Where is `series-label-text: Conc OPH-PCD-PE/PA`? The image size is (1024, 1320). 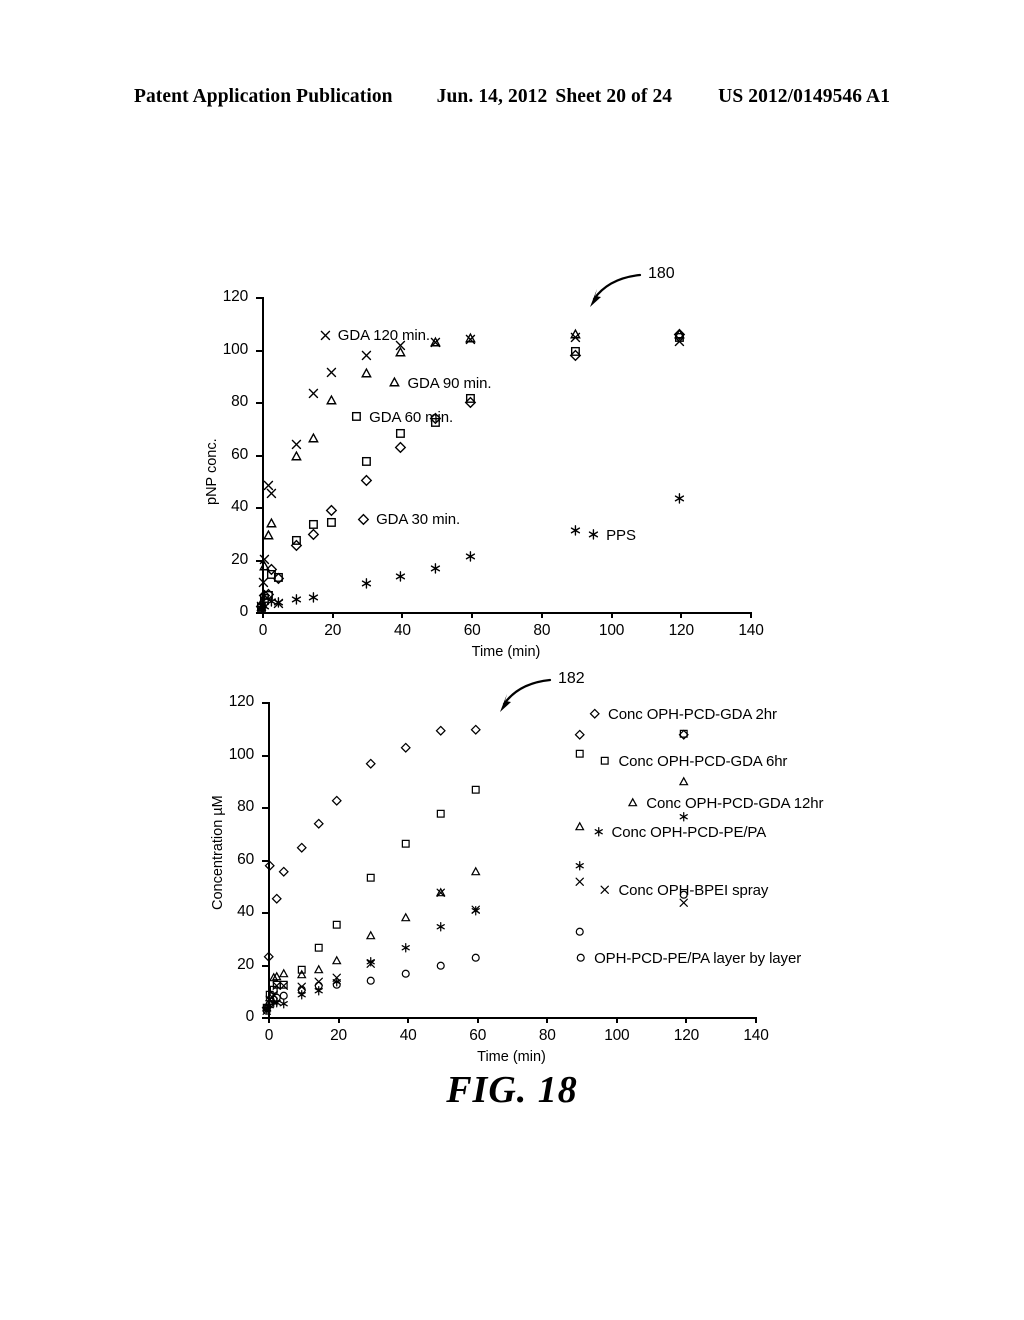
series-label-text: Conc OPH-PCD-PE/PA is located at coordinates (689, 833).